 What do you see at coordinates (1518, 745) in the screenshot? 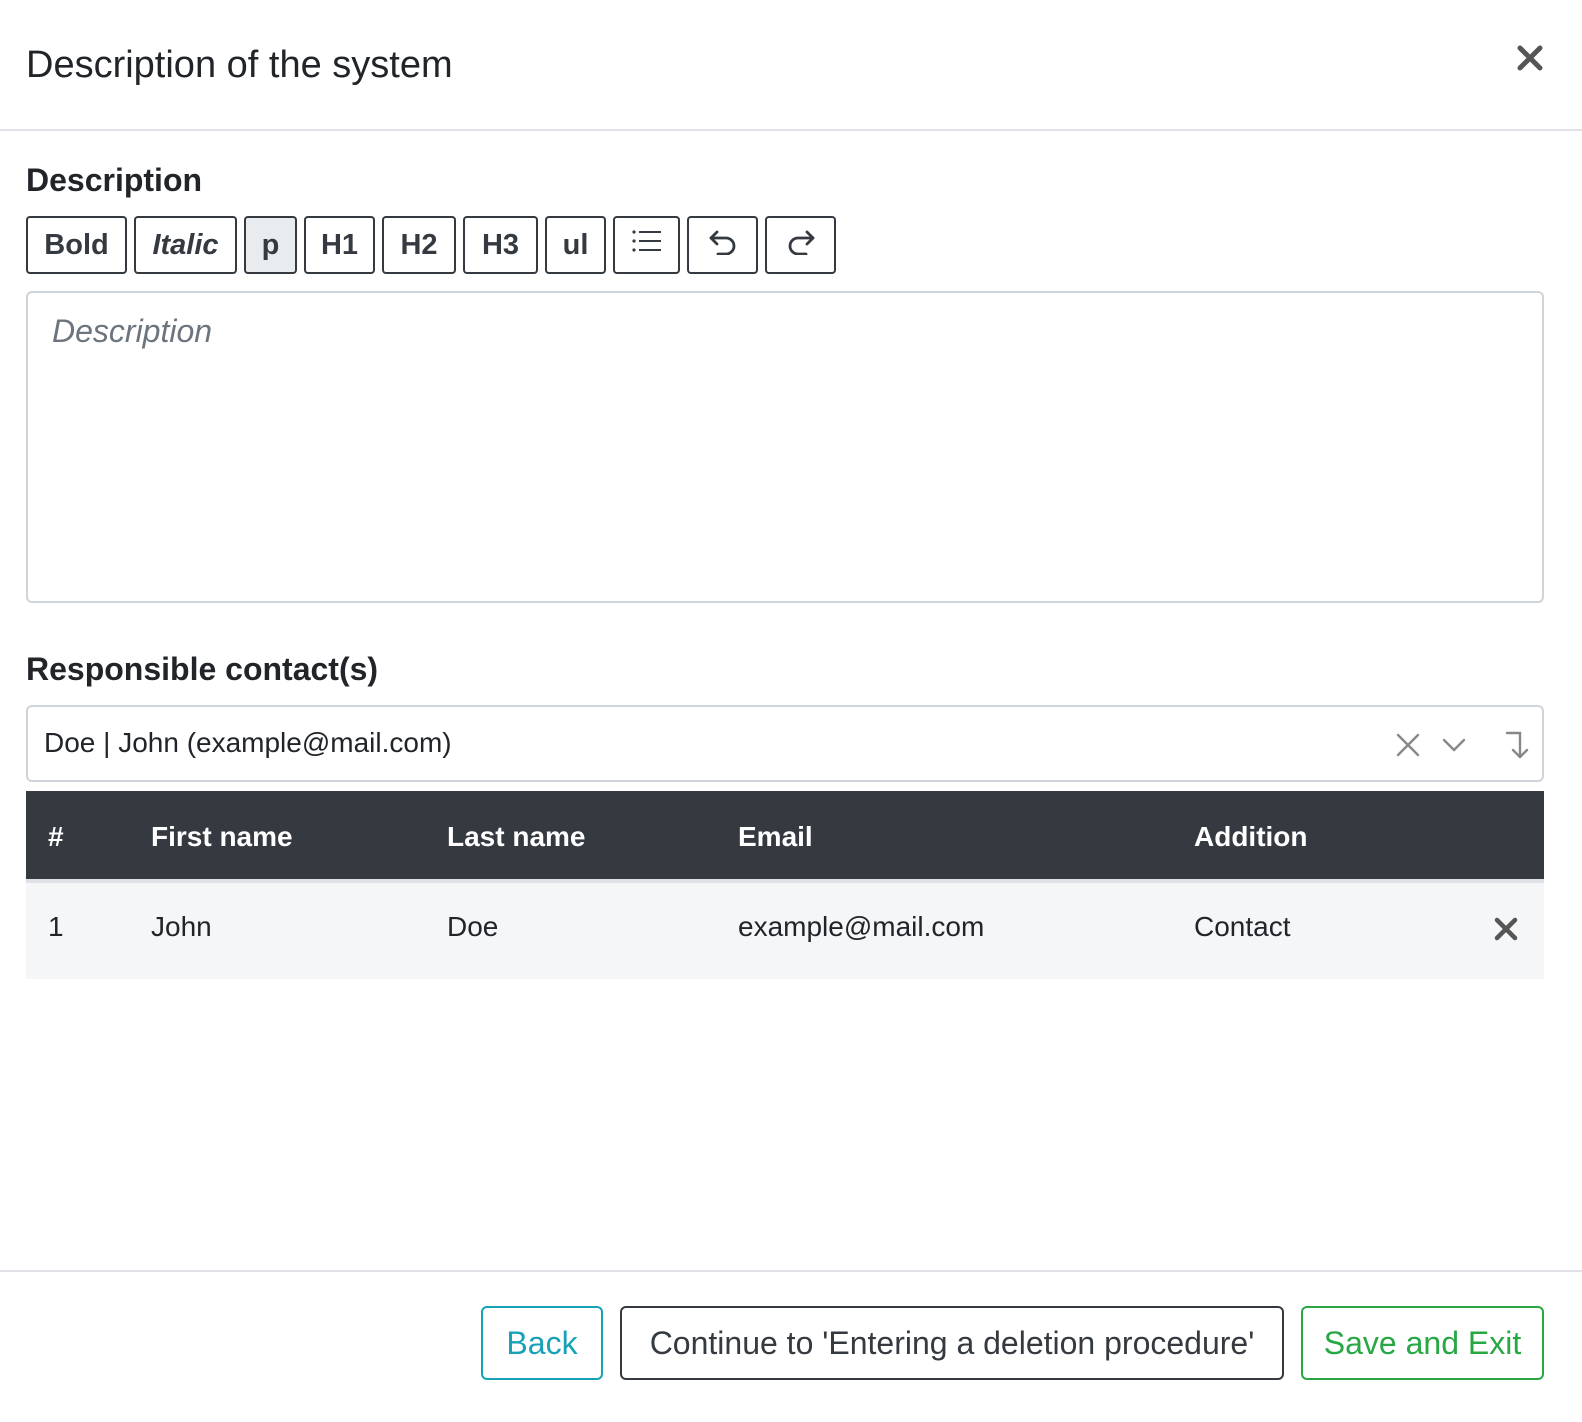
I see `enter-icon` at bounding box center [1518, 745].